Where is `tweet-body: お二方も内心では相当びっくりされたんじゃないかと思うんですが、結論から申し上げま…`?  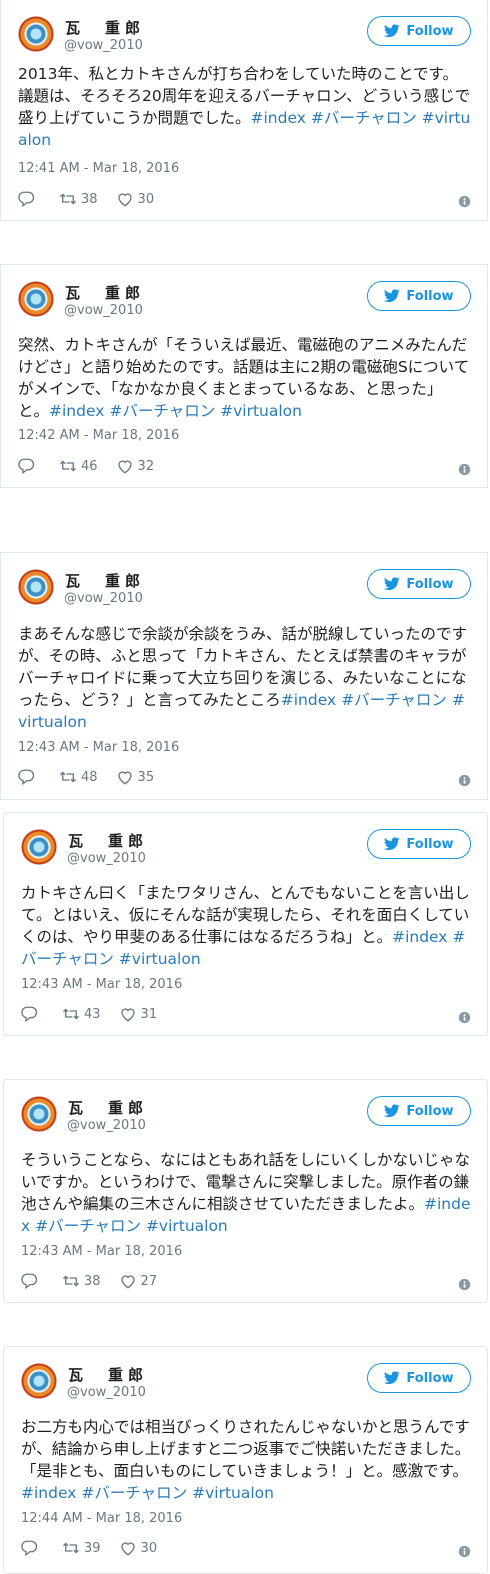 tweet-body: お二方も内心では相当びっくりされたんじゃないかと思うんですが、結論から申し上げま… is located at coordinates (246, 1449).